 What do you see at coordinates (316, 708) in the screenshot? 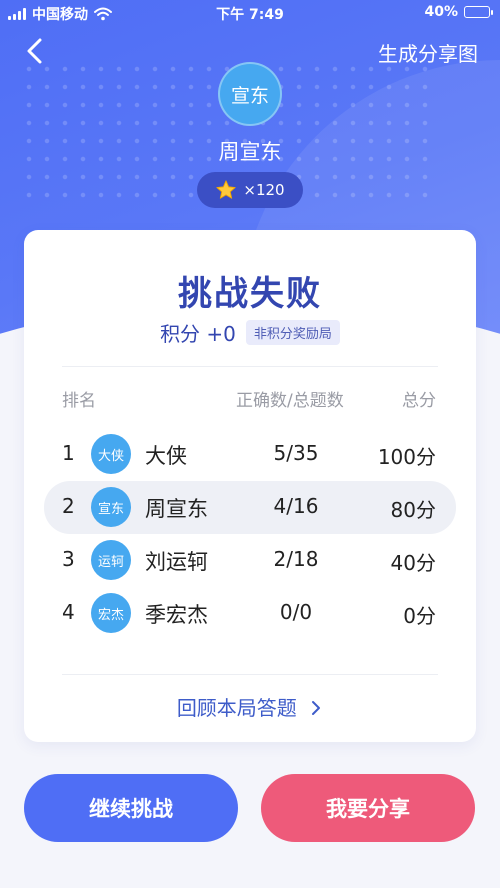
I see `chevron-right-icon` at bounding box center [316, 708].